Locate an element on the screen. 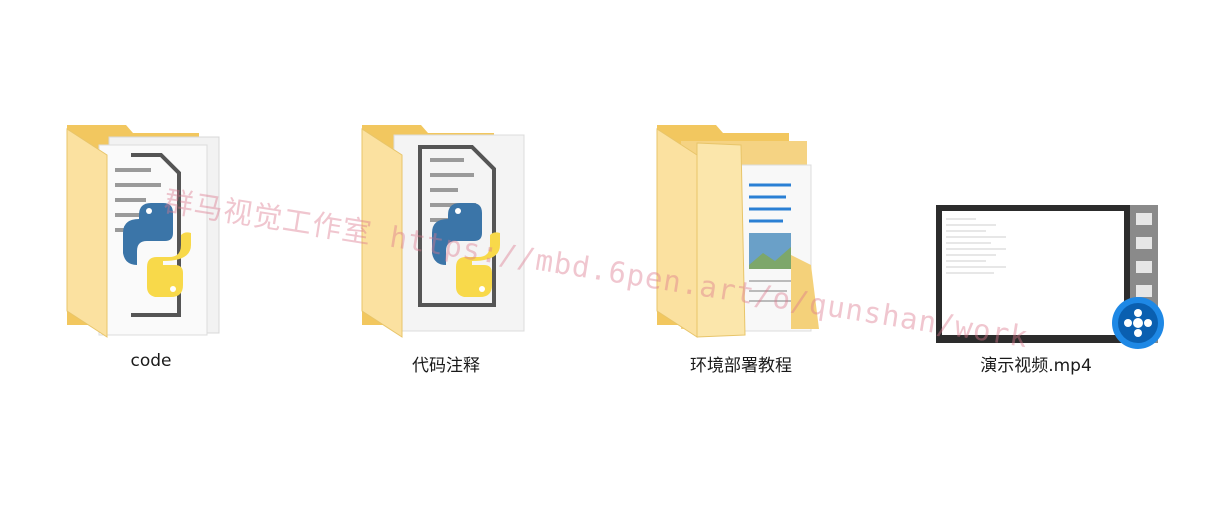  file-label: 环境部署教程 is located at coordinates (741, 366).